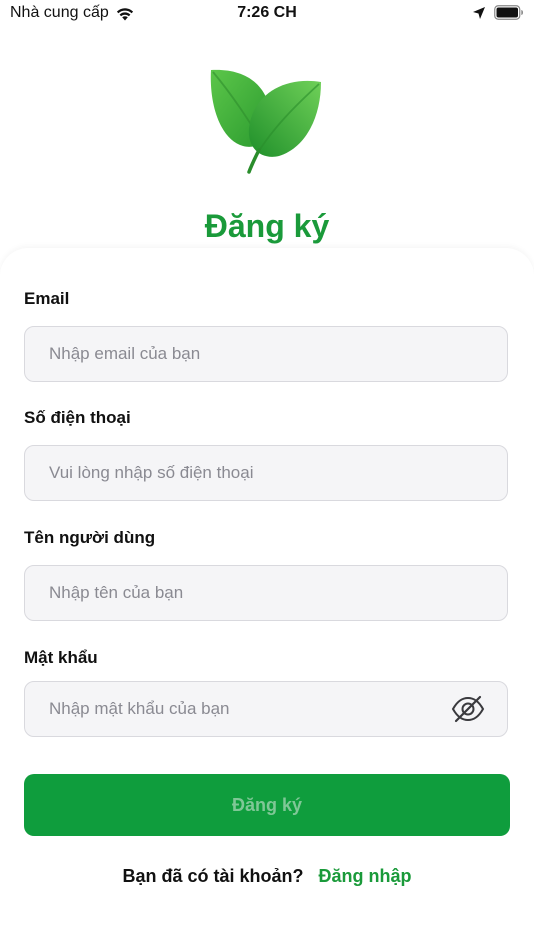  Describe the element at coordinates (508, 12) in the screenshot. I see `battery-icon` at that location.